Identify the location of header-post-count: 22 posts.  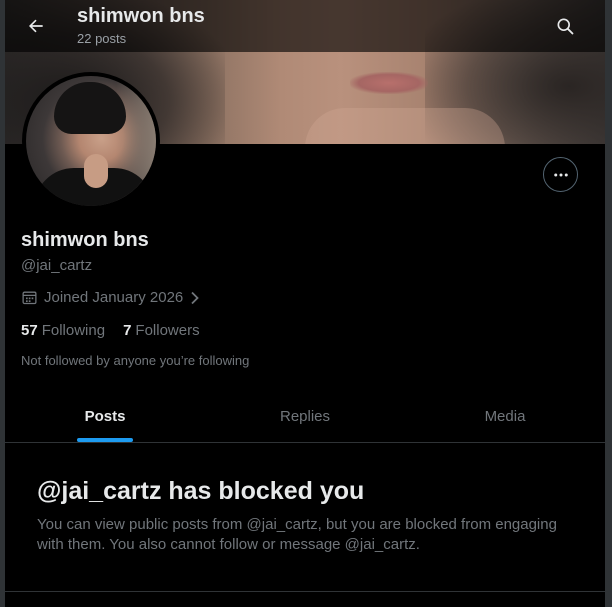
(102, 38).